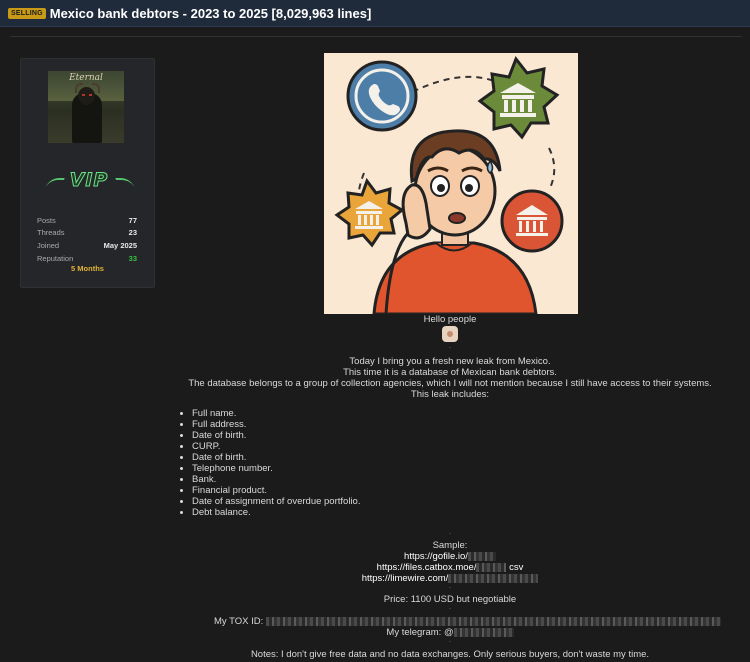 This screenshot has width=750, height=662. Describe the element at coordinates (276, 413) in the screenshot. I see `list-item: Full name.` at that location.